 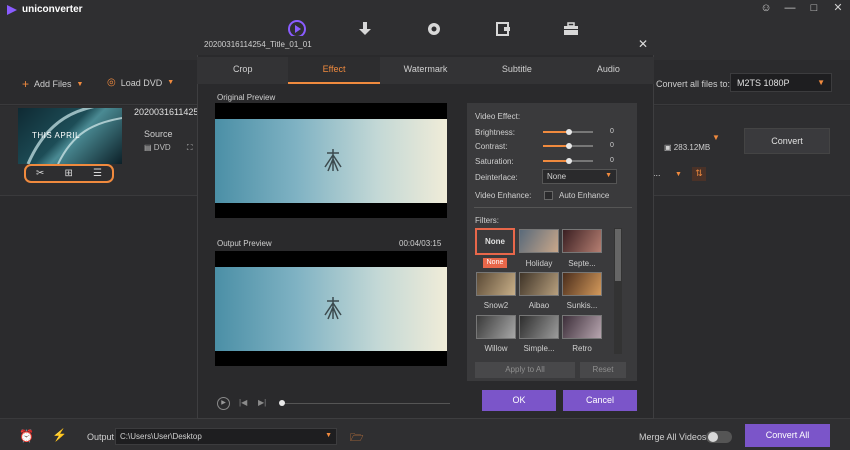 I want to click on edit-tools-group: ✂ ⊞ ☰, so click(x=69, y=173).